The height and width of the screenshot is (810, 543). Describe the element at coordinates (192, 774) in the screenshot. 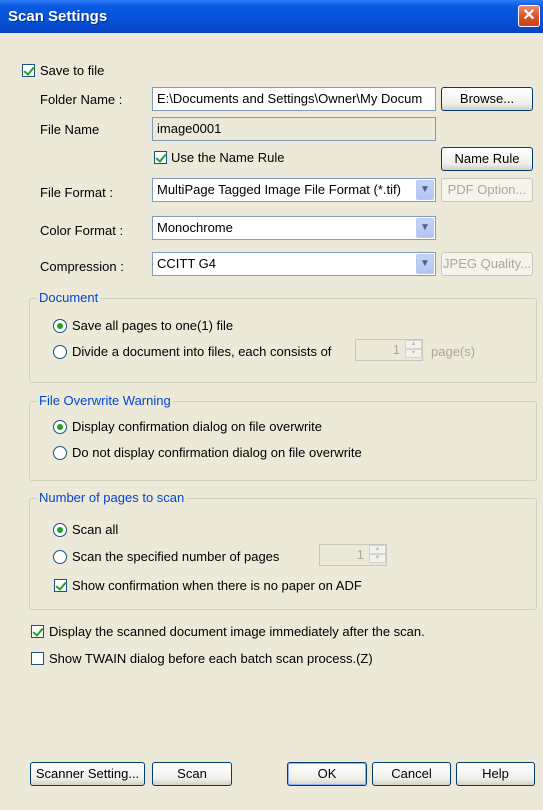

I see `scan-button: Scan` at that location.